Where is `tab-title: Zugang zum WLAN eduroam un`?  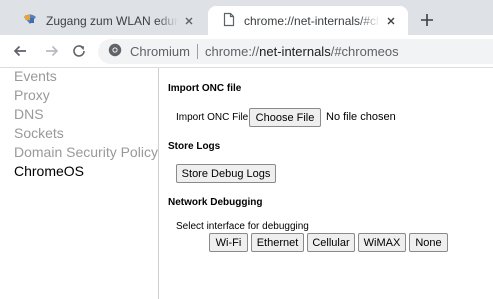
tab-title: Zugang zum WLAN eduroam un is located at coordinates (112, 20).